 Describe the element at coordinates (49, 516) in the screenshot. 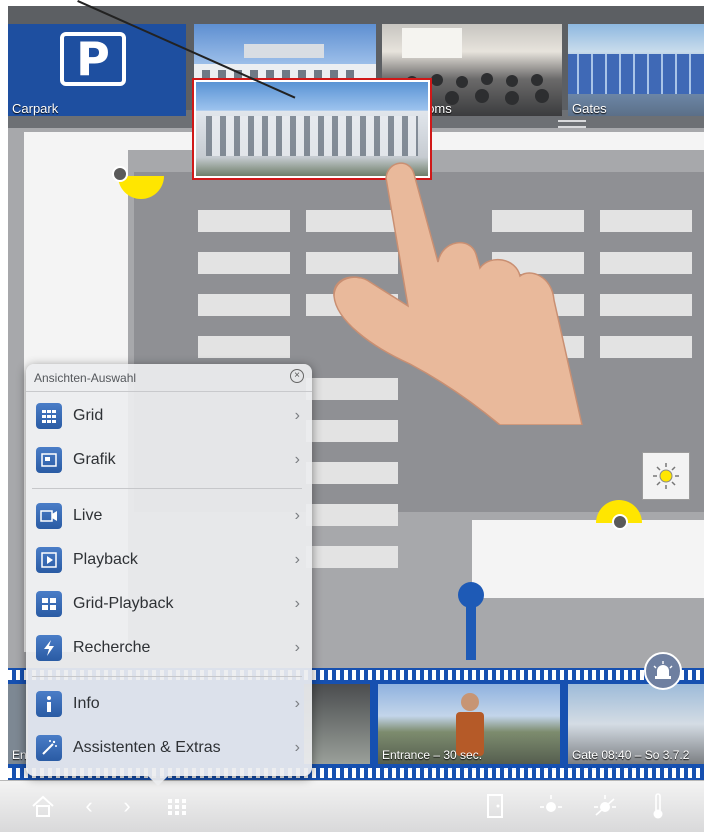

I see `camera-icon` at that location.